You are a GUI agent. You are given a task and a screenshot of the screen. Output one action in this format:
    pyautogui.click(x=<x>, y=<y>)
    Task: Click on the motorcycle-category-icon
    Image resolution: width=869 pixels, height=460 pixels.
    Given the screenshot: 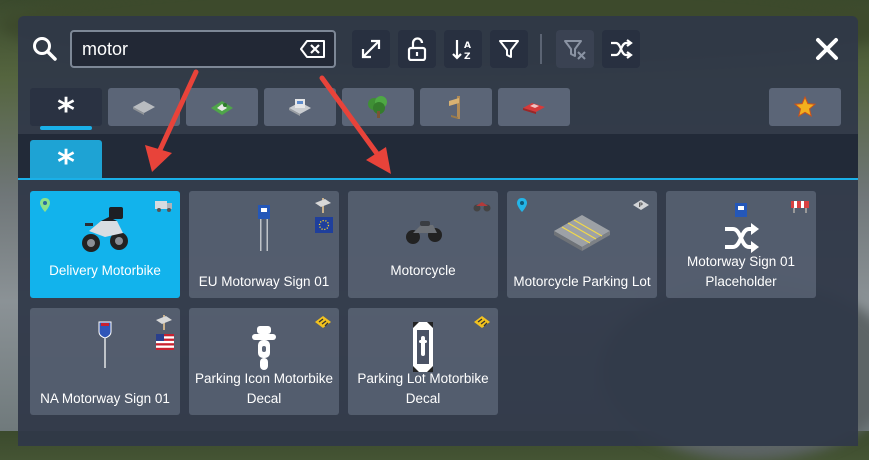 What is the action you would take?
    pyautogui.click(x=482, y=207)
    